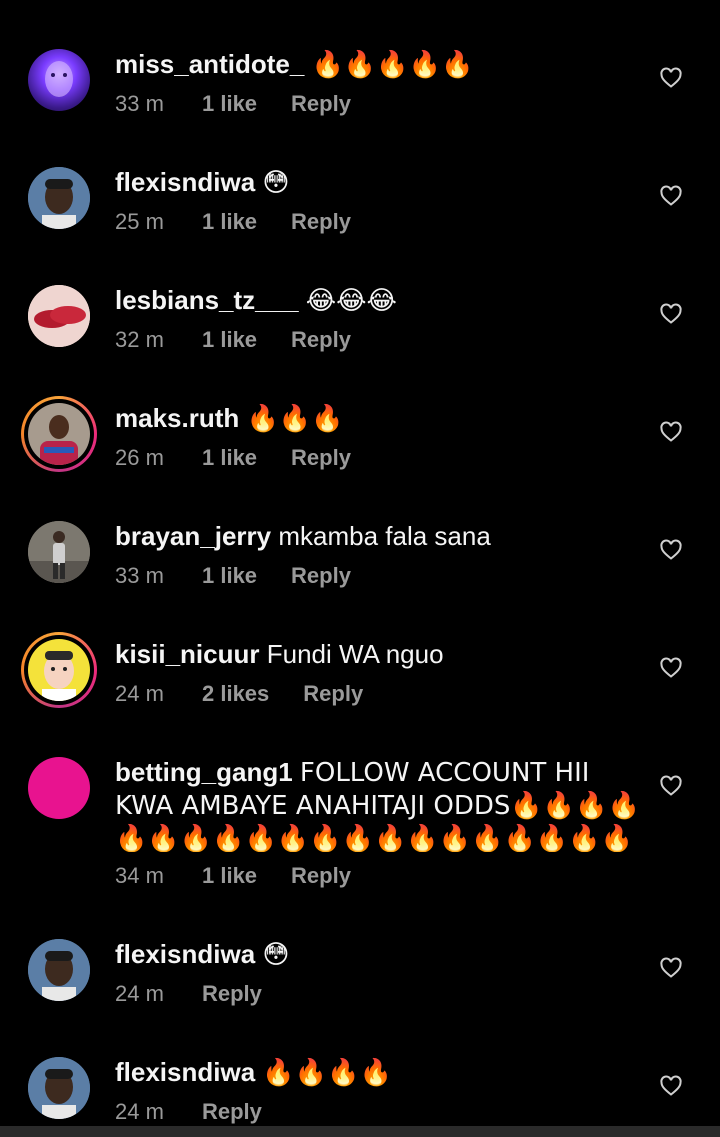 This screenshot has height=1137, width=720. What do you see at coordinates (392, 65) in the screenshot?
I see `comment-body: 🔥🔥🔥🔥🔥` at bounding box center [392, 65].